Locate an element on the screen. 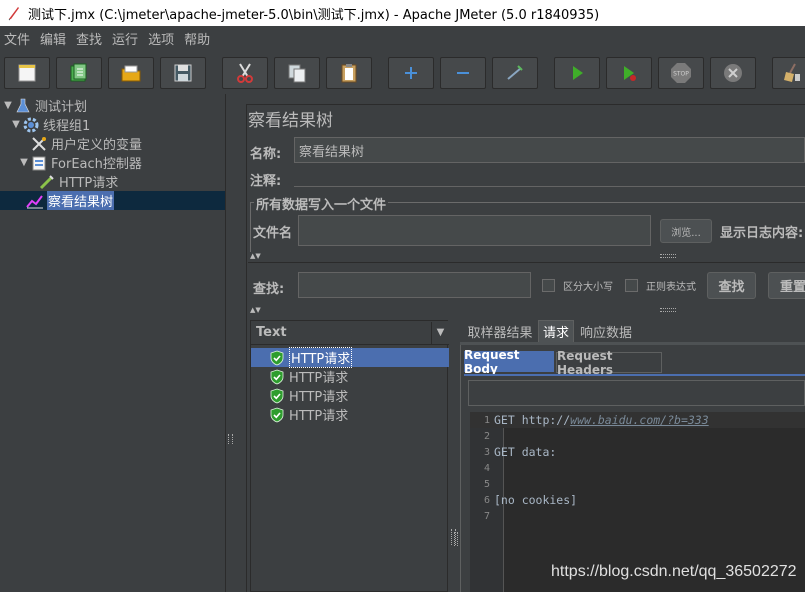 The image size is (805, 592). open-icon is located at coordinates (131, 73).